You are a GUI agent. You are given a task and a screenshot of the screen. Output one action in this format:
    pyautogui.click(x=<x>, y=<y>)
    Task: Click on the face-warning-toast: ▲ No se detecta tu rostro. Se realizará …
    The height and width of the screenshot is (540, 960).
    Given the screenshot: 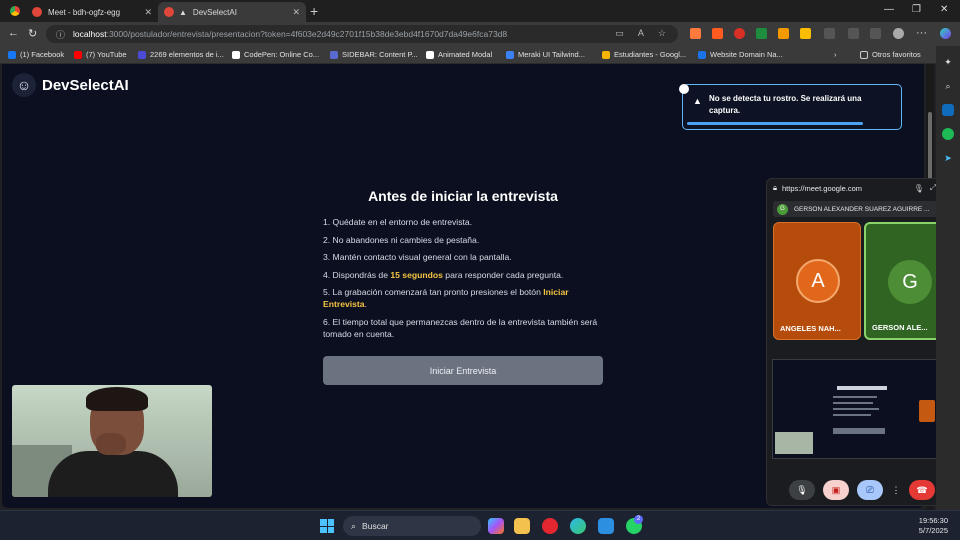 What is the action you would take?
    pyautogui.click(x=790, y=107)
    